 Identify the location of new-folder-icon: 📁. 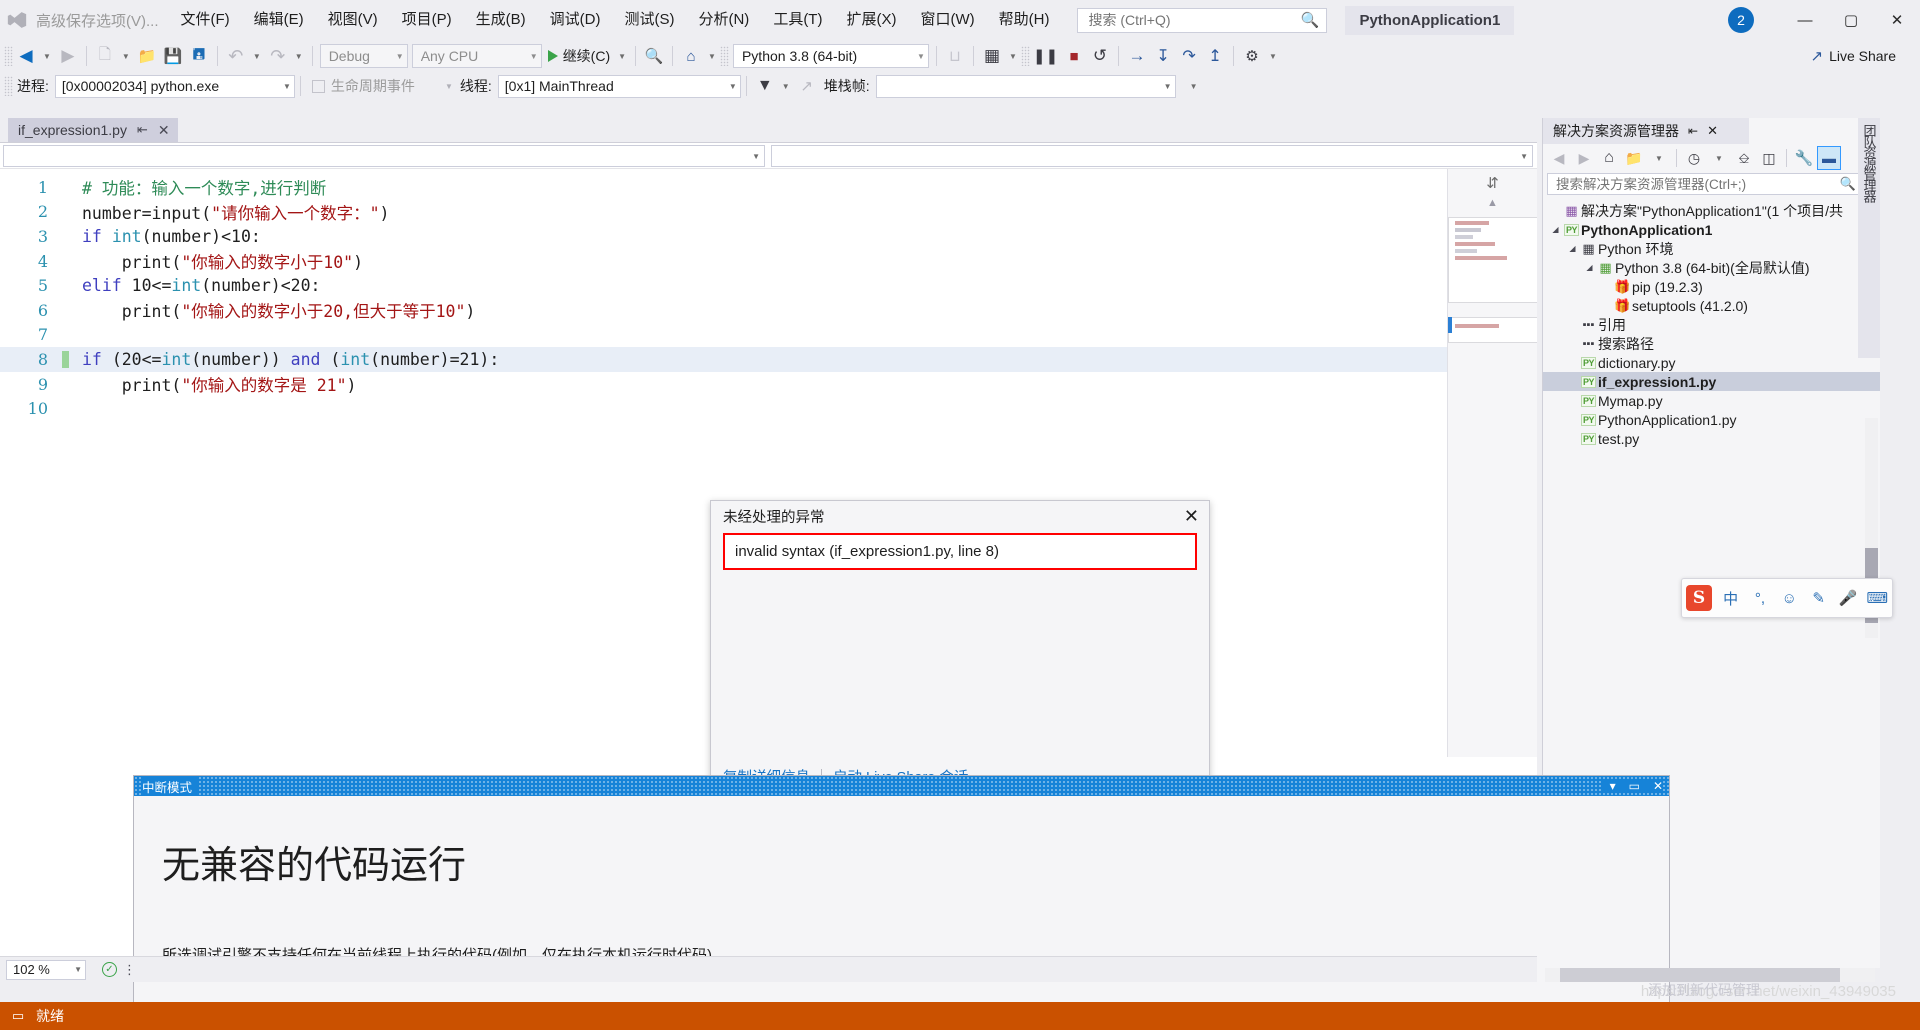
(1634, 158).